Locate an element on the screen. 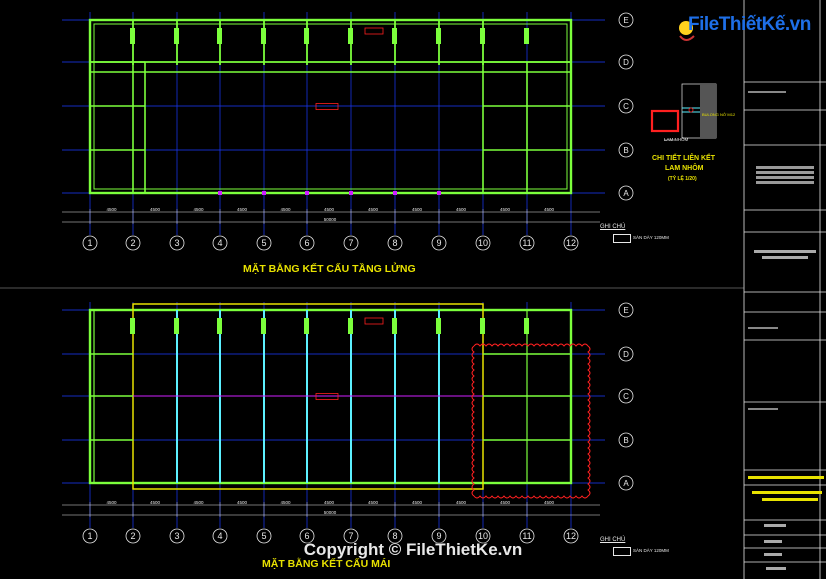 Image resolution: width=826 pixels, height=579 pixels. grid-label-col: 8 is located at coordinates (394, 243).